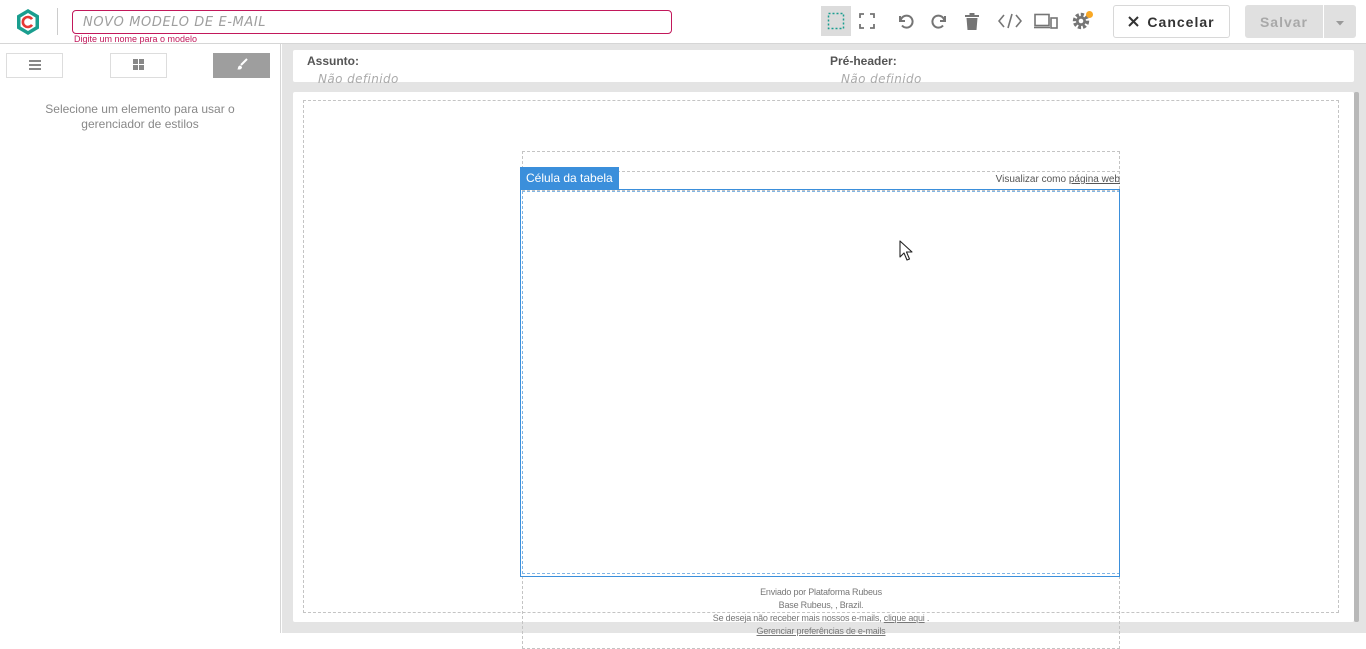 Image resolution: width=1366 pixels, height=649 pixels. I want to click on settings-button, so click(1081, 21).